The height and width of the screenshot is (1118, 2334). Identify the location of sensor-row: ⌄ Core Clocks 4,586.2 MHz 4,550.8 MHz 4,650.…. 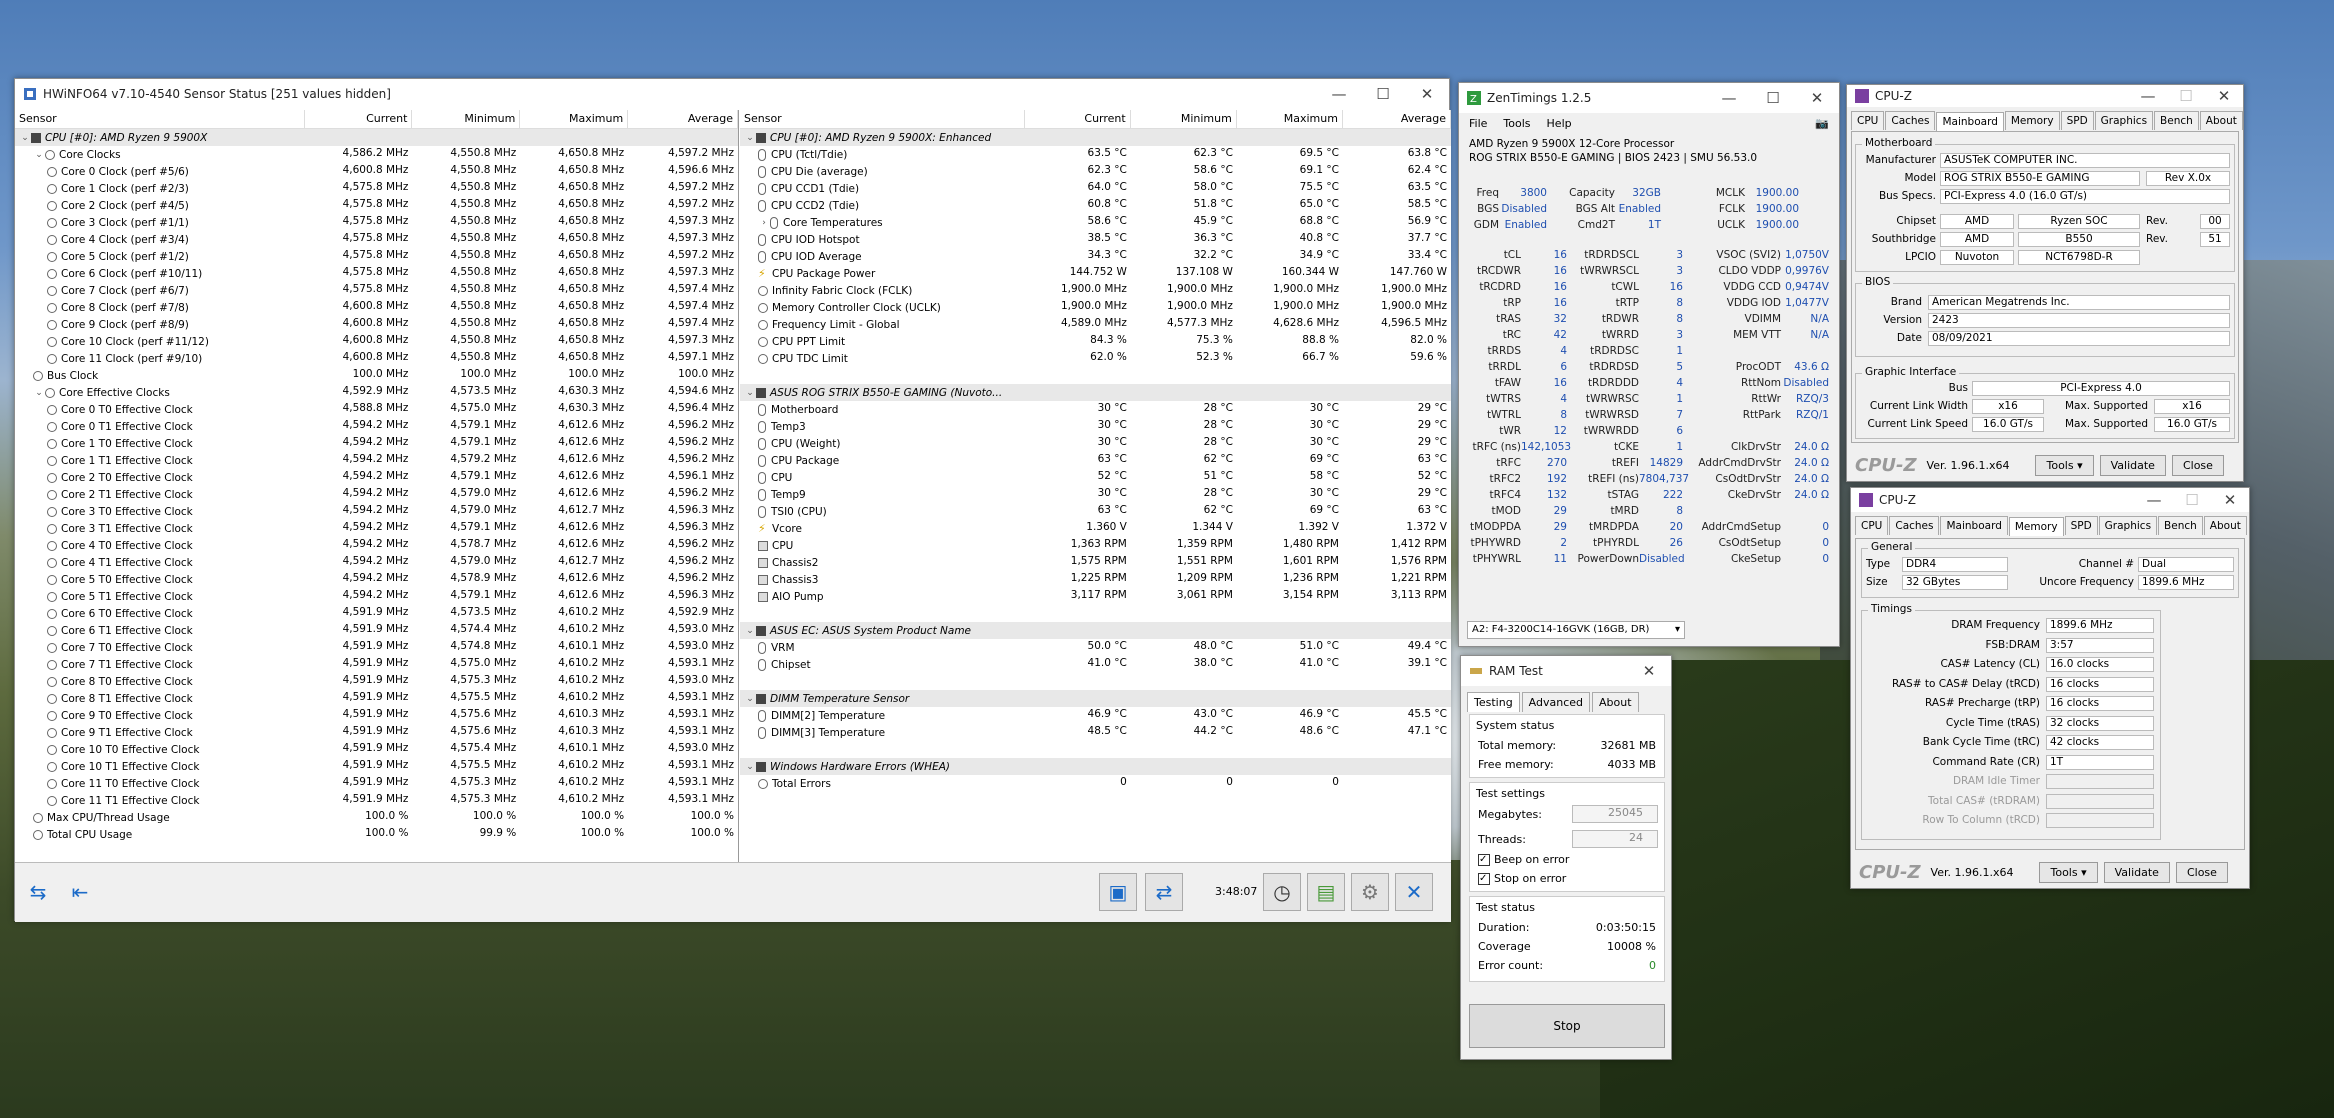
(376, 154).